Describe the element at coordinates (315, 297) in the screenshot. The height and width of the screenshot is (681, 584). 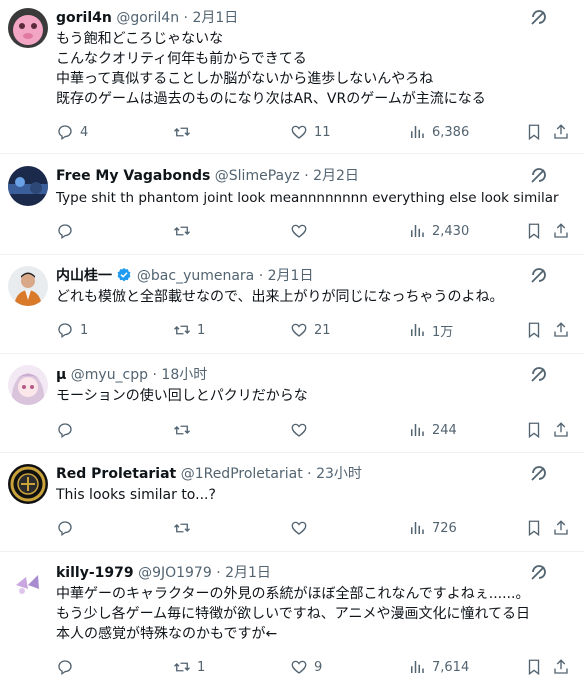
I see `tweet-text: どれも模倣と全部載せなので、出来上がりが同じになっちゃうのよね。` at that location.